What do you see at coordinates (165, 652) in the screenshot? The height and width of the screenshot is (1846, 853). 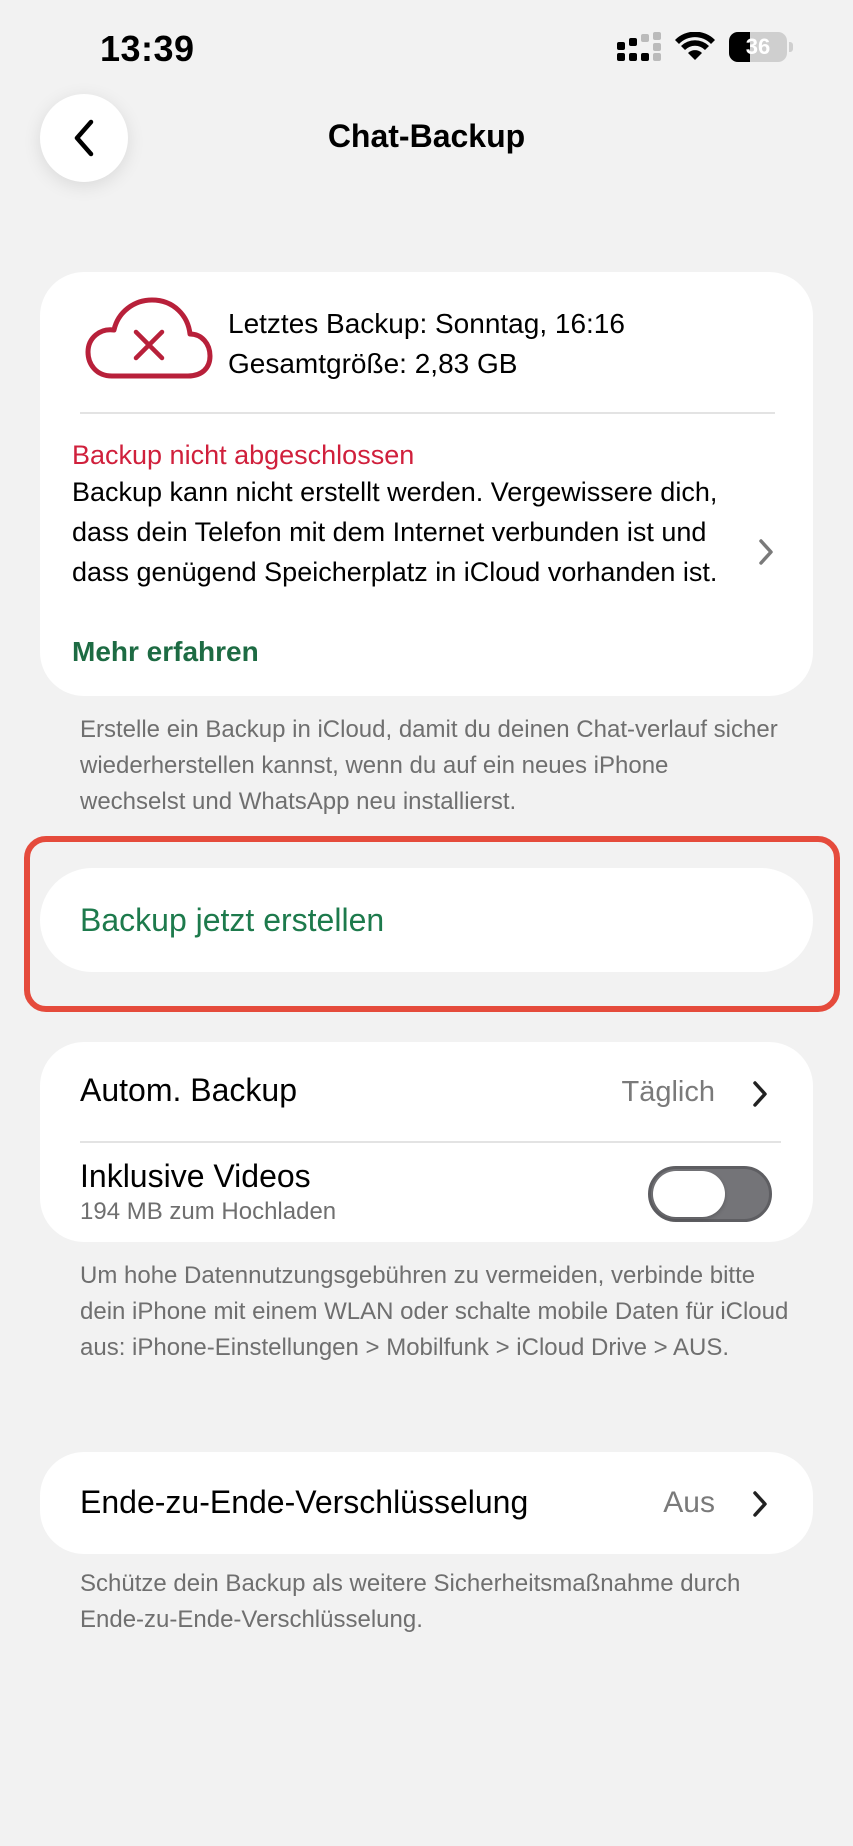 I see `learn-more-link: Mehr erfahren` at bounding box center [165, 652].